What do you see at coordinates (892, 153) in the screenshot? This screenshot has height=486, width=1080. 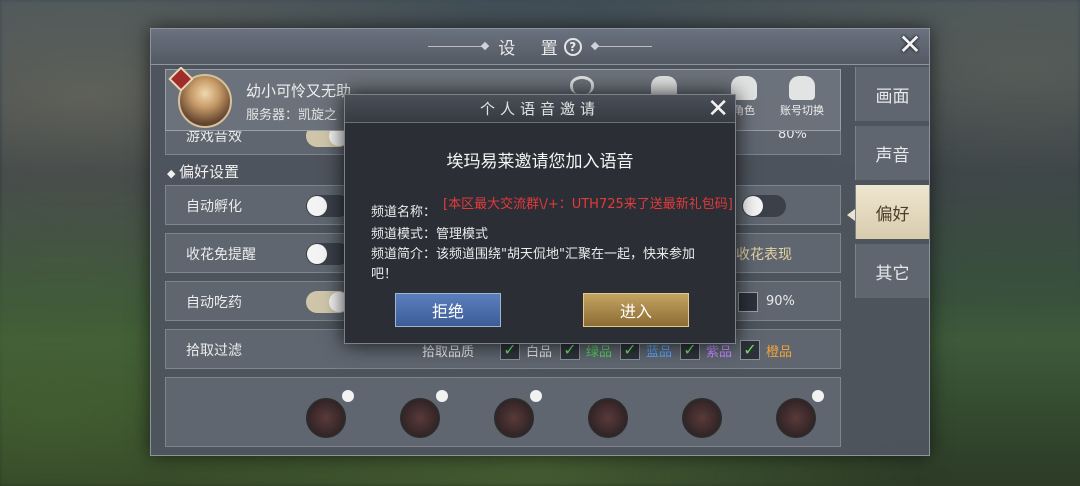 I see `tab-sound: 声音` at bounding box center [892, 153].